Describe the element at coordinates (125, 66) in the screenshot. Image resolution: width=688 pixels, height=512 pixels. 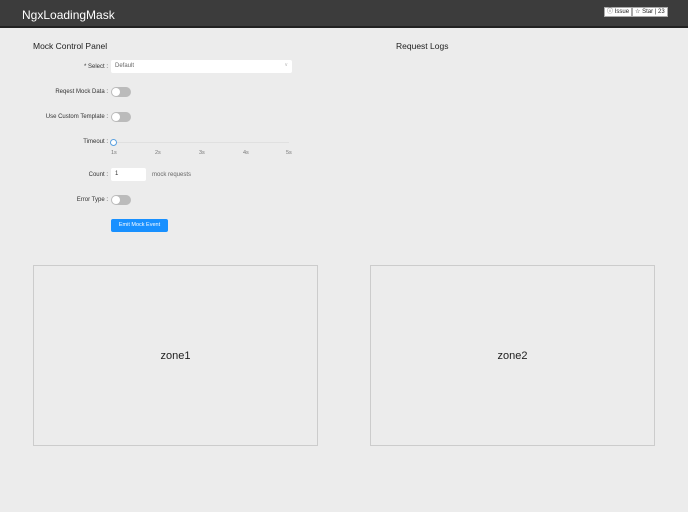
I see `select-value: Default` at that location.